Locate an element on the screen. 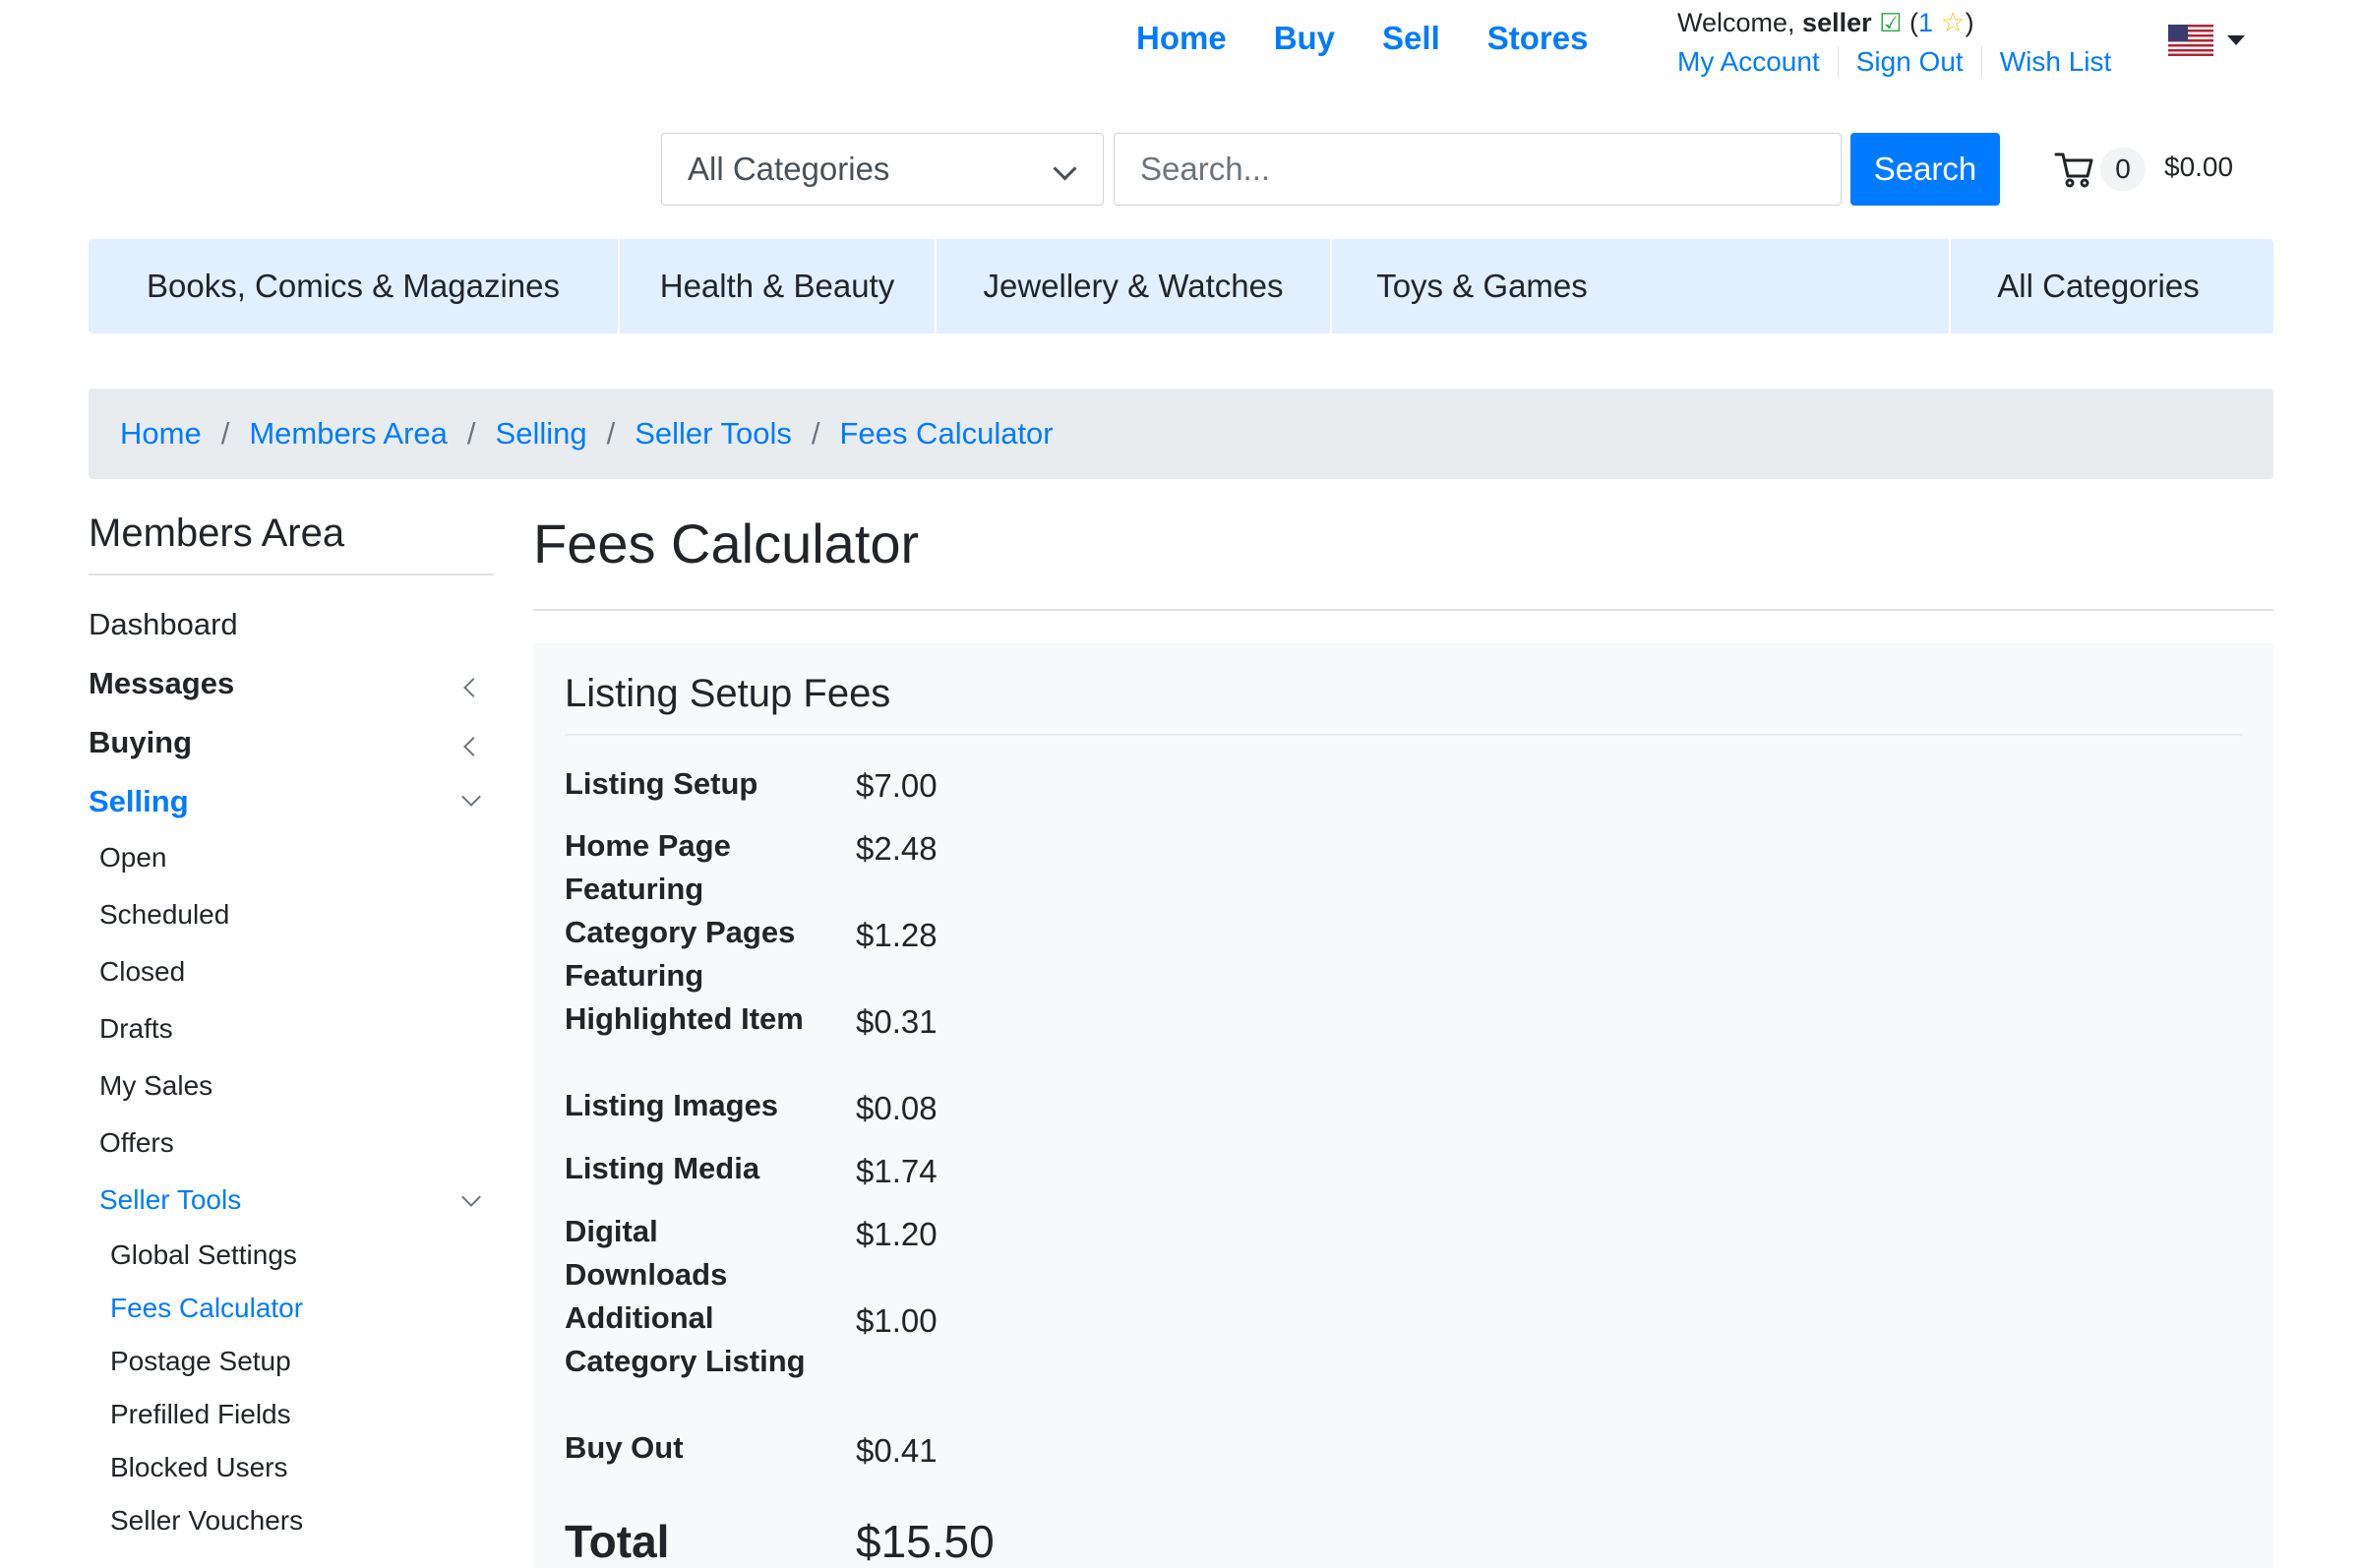 Image resolution: width=2361 pixels, height=1568 pixels. top-nav: Home Buy Sell Stores is located at coordinates (1362, 38).